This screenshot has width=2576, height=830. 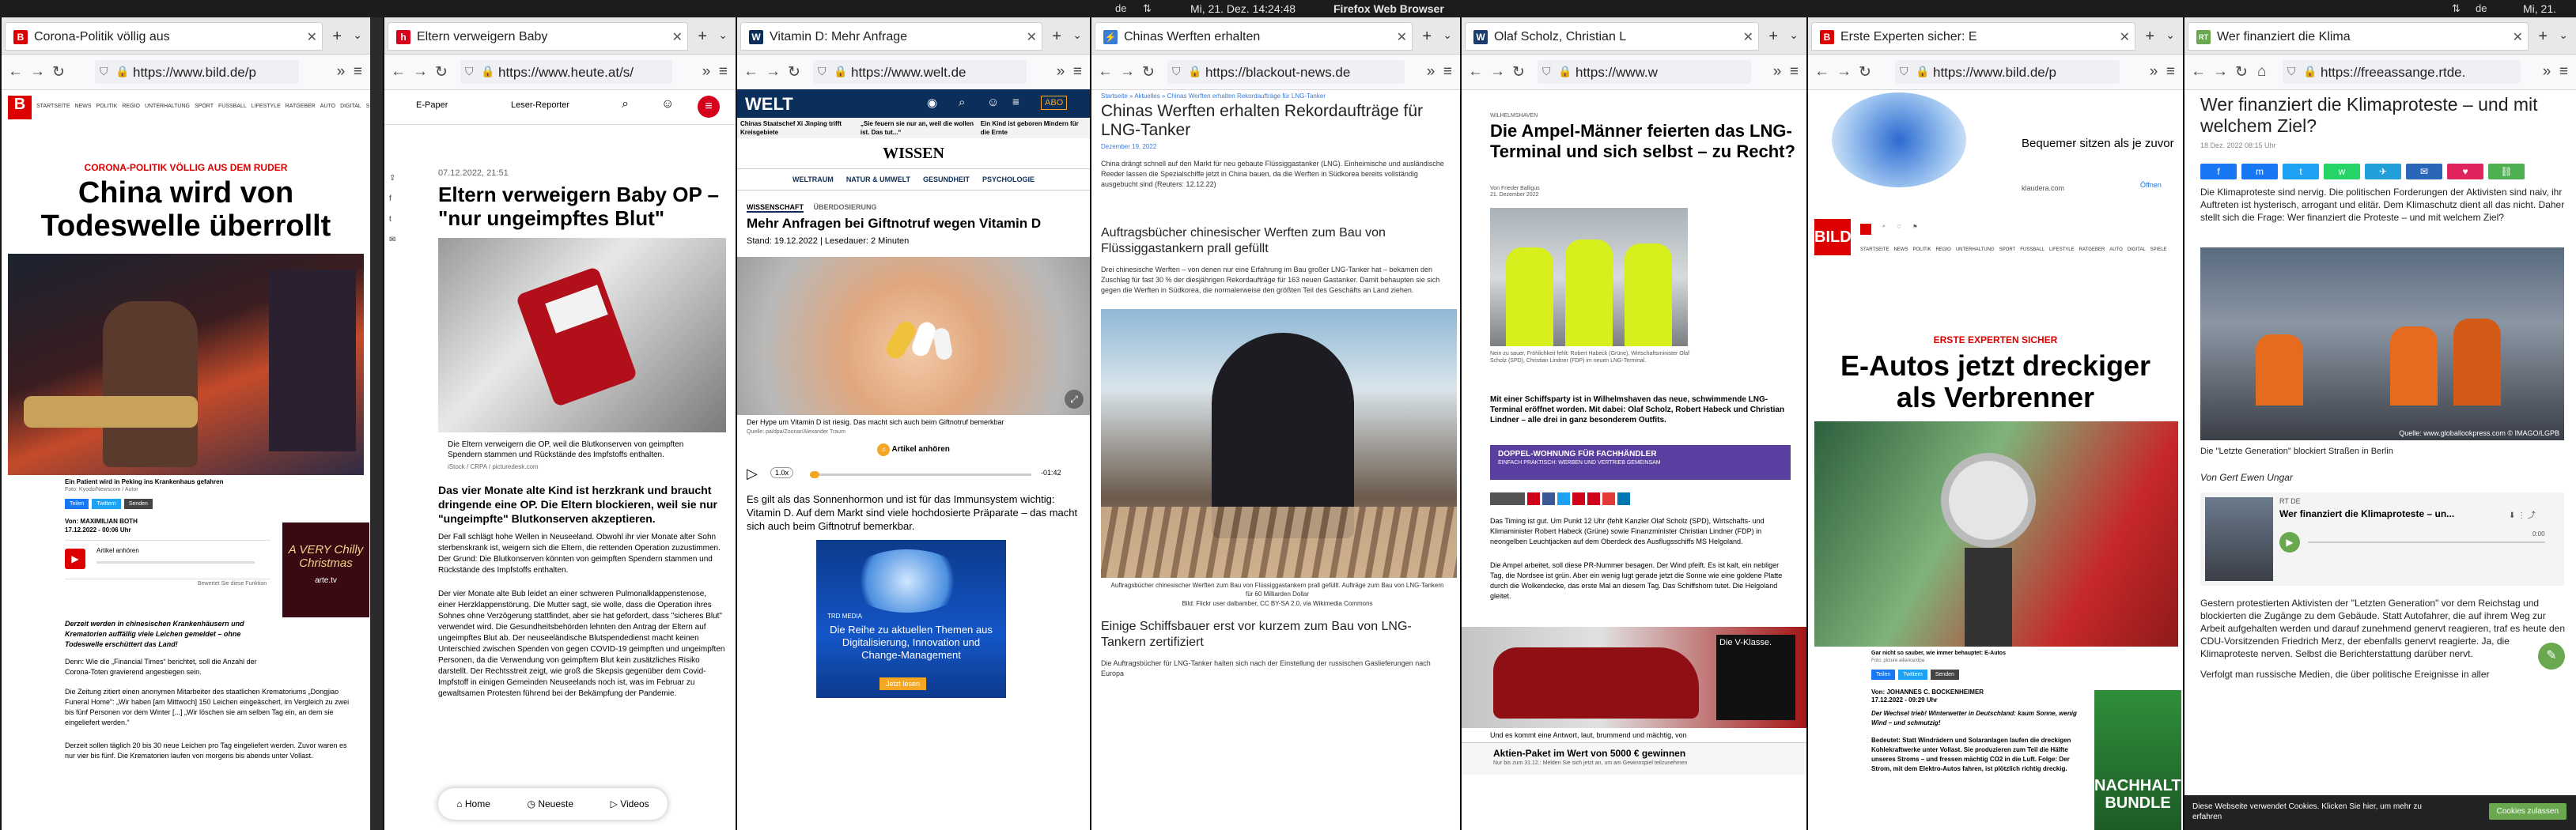 I want to click on chair-ad-image, so click(x=1899, y=139).